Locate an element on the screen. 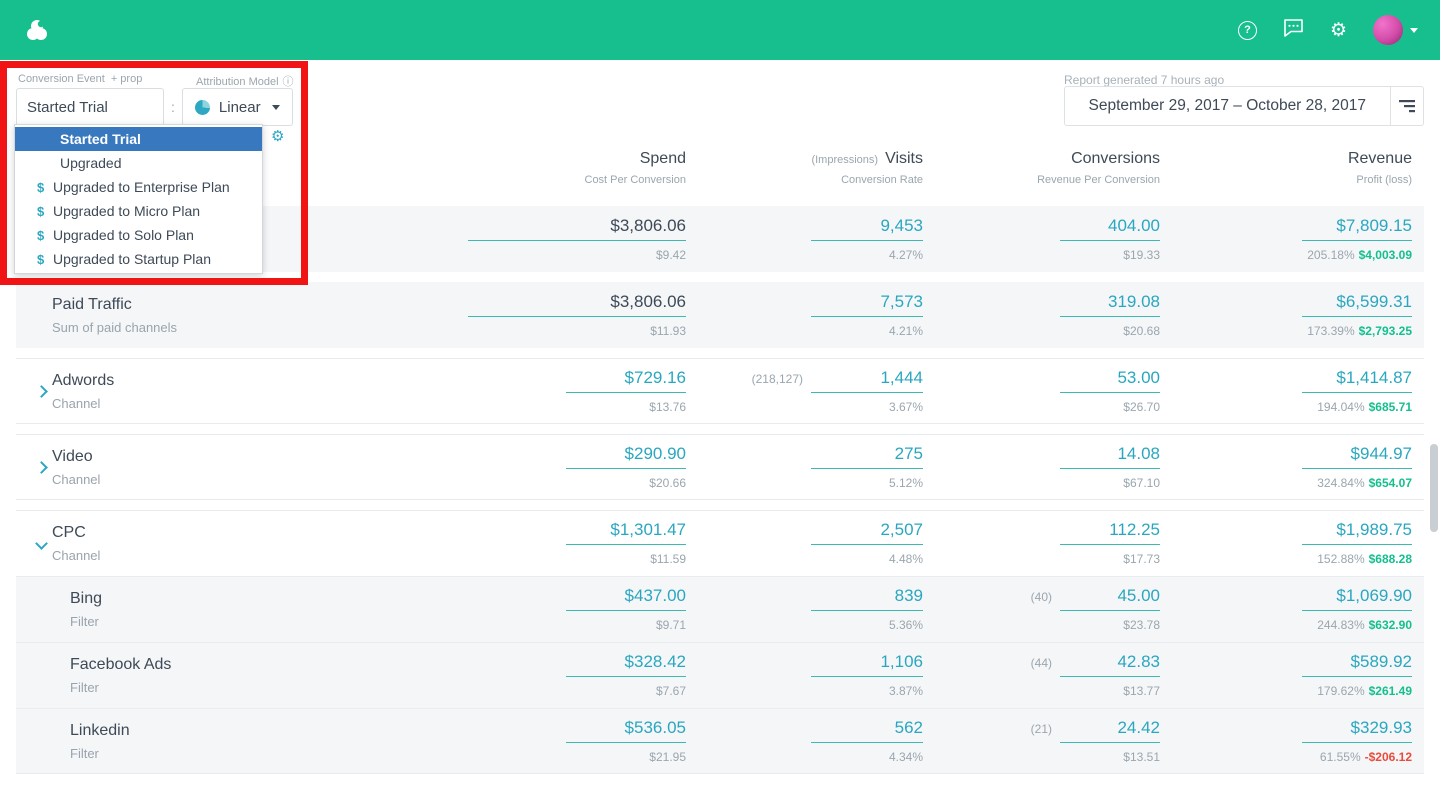  row-name: Facebook Ads is located at coordinates (121, 664).